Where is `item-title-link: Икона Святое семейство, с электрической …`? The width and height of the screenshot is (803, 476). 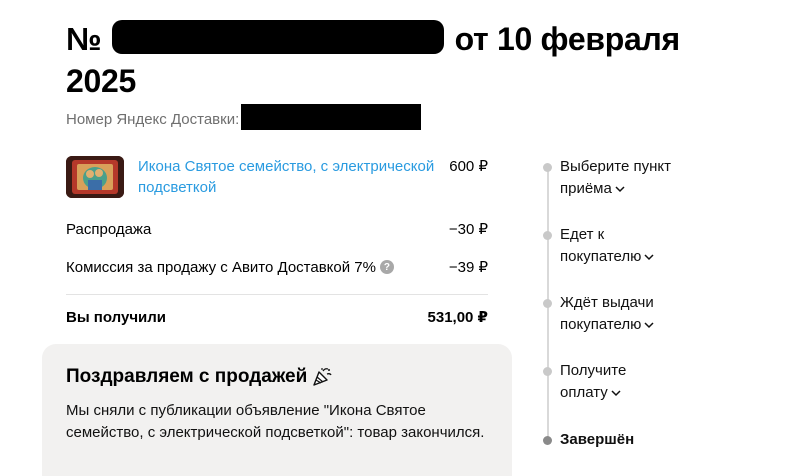 item-title-link: Икона Святое семейство, с электрической … is located at coordinates (293, 177).